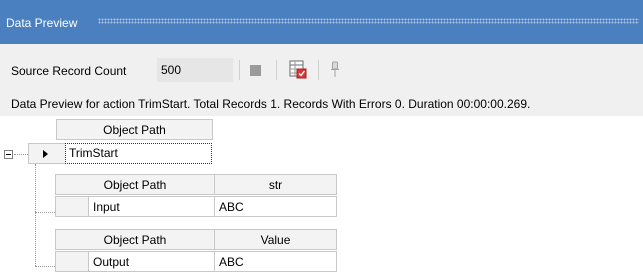 The image size is (643, 279). Describe the element at coordinates (151, 261) in the screenshot. I see `output-row-path: Output` at that location.